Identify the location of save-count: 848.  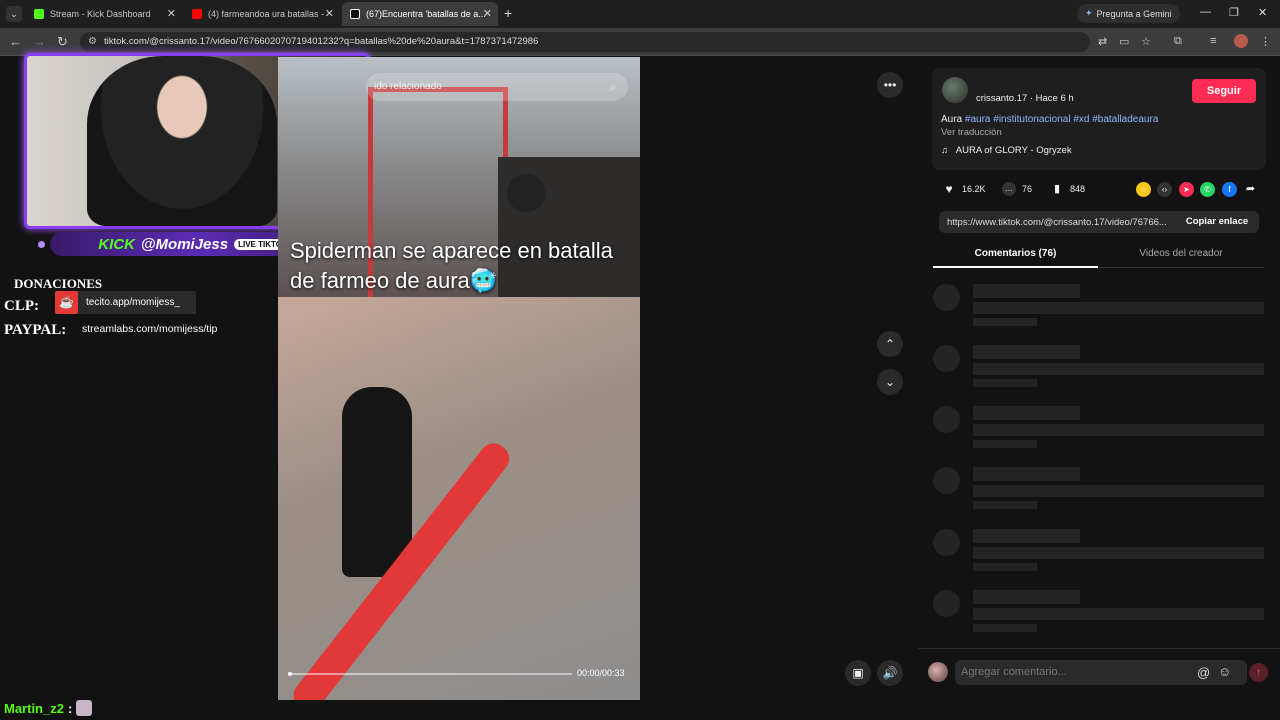
(1078, 189).